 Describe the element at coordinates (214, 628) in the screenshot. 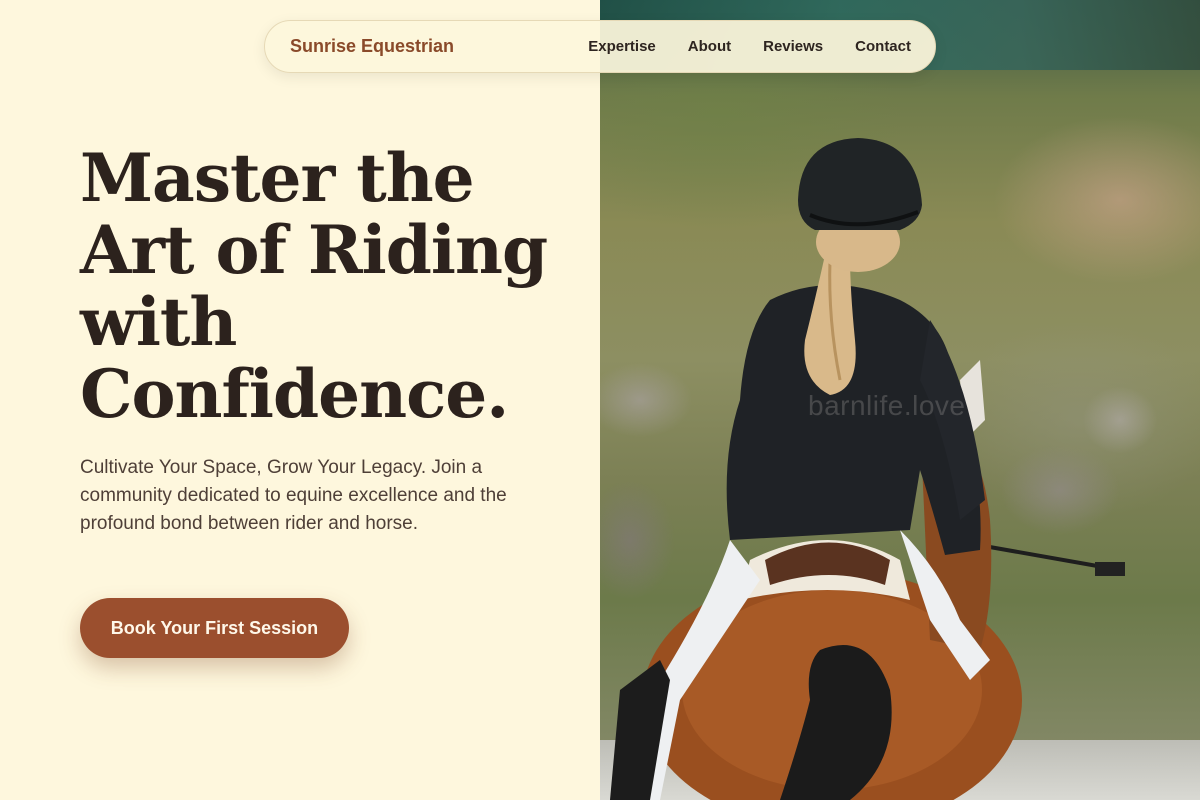

I see `book-session-button: Book Your First Session` at that location.